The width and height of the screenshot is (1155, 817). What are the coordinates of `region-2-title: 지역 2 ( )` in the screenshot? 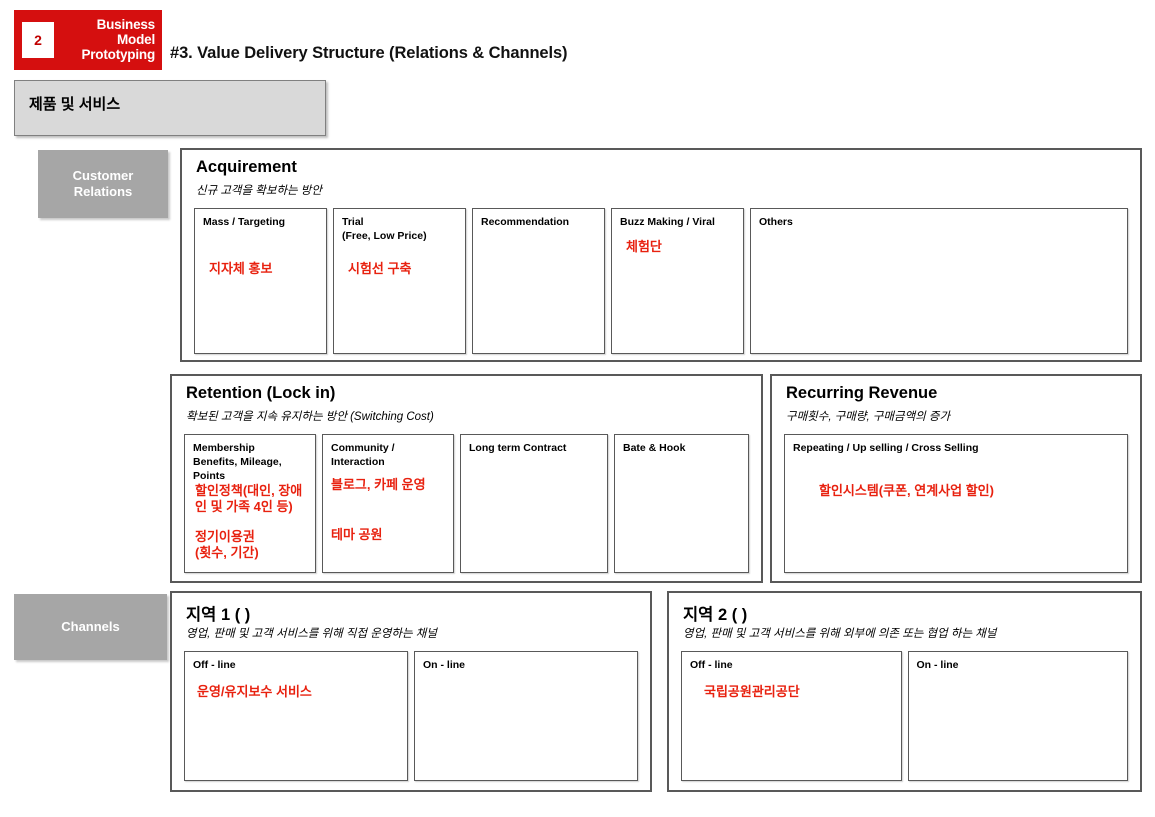 It's located at (715, 615).